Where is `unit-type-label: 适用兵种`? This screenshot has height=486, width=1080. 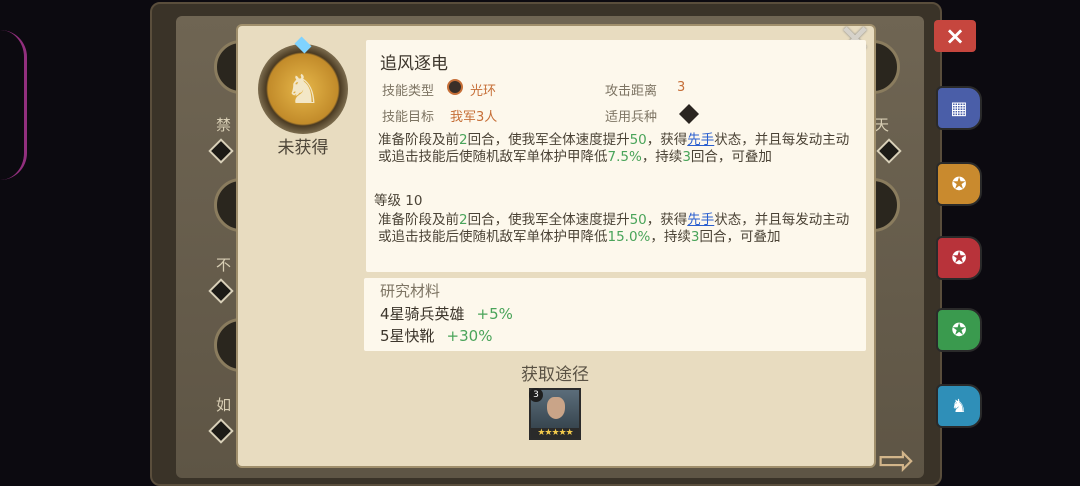 unit-type-label: 适用兵种 is located at coordinates (631, 117).